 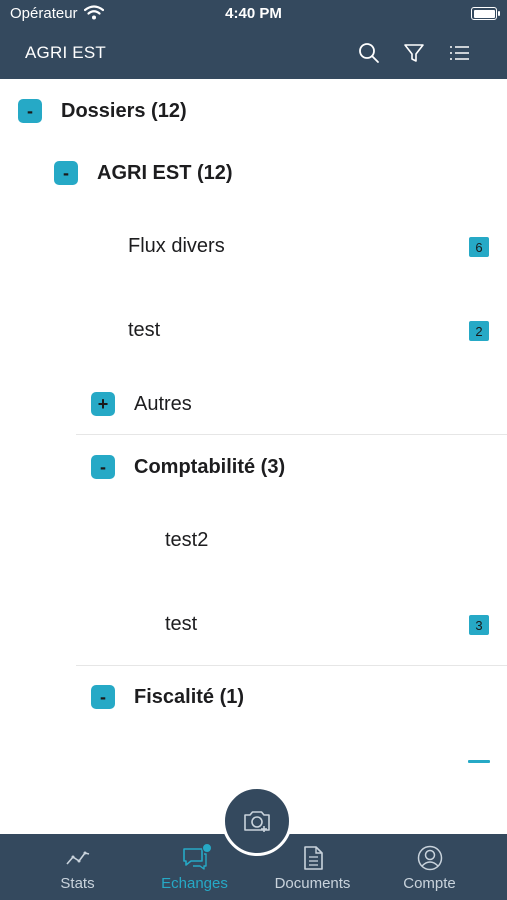 What do you see at coordinates (414, 53) in the screenshot?
I see `filter-icon` at bounding box center [414, 53].